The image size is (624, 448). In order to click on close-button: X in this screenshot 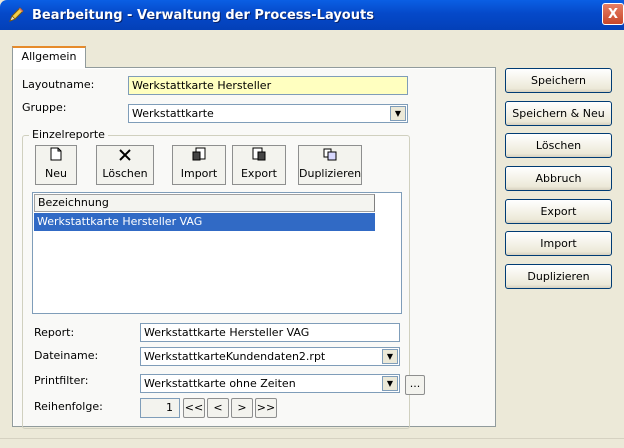, I will do `click(613, 14)`.